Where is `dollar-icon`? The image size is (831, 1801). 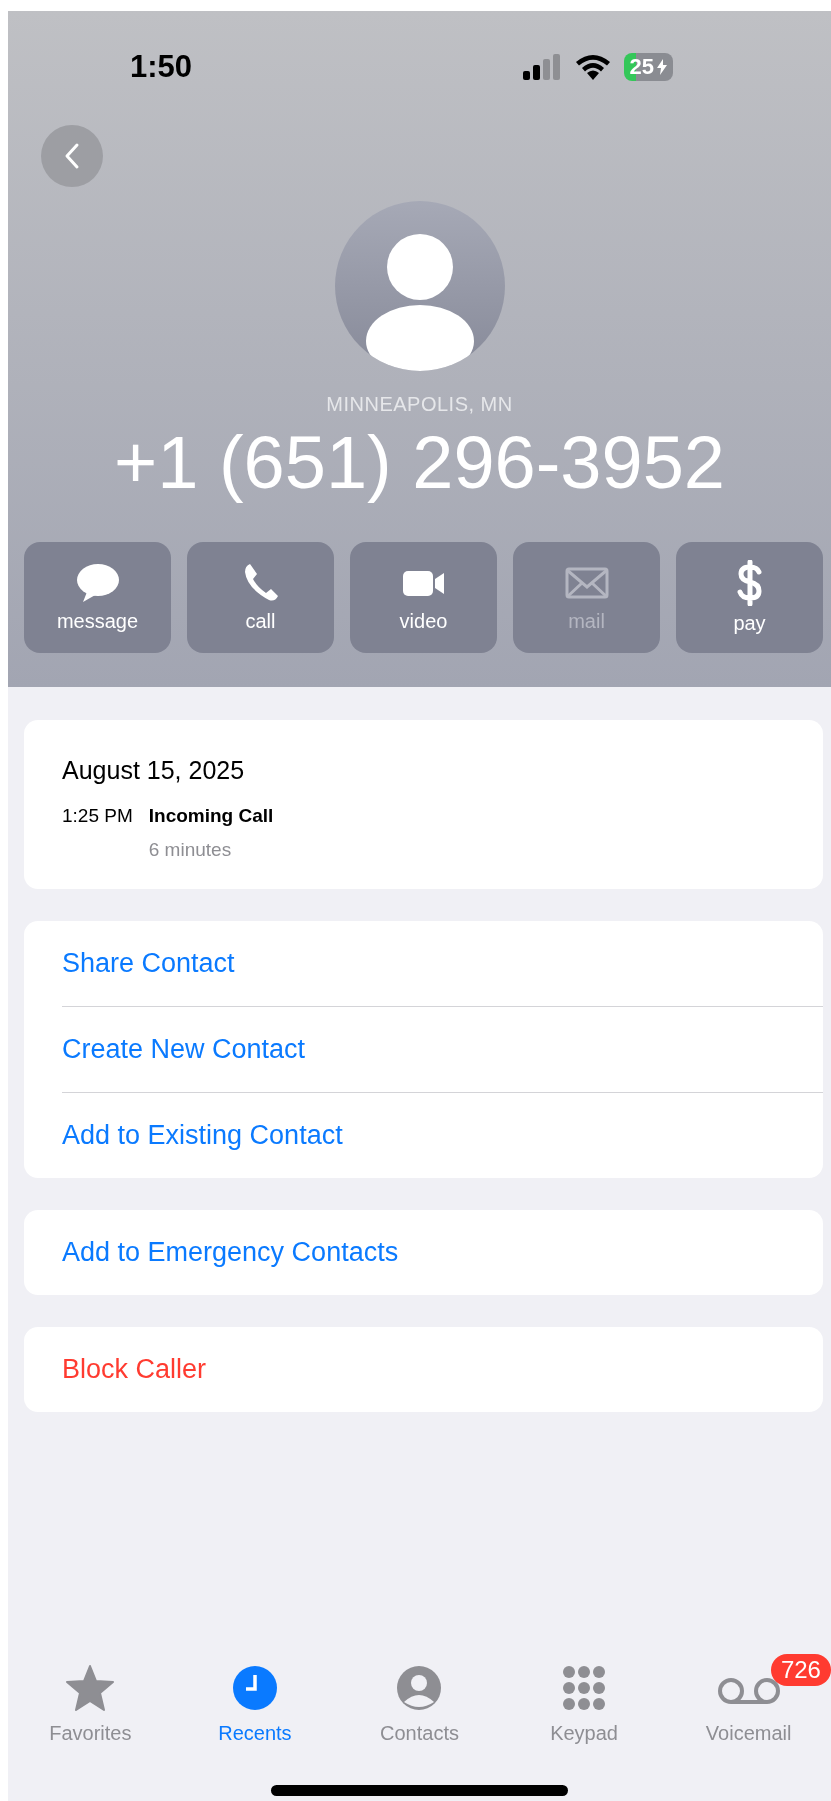
dollar-icon is located at coordinates (749, 583).